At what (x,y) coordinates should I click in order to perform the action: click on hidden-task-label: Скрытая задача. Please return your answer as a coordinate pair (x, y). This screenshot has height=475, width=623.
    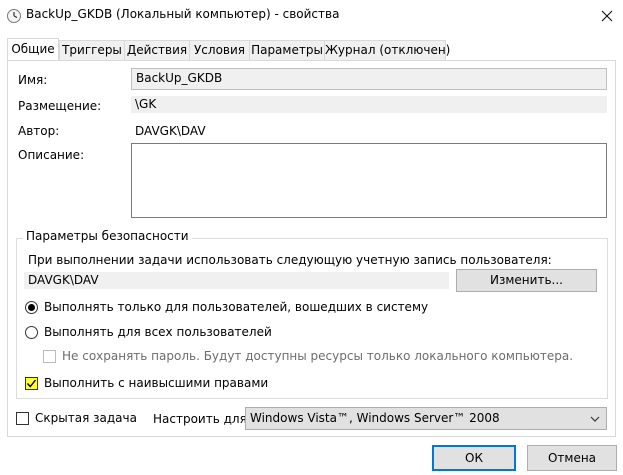
    Looking at the image, I should click on (86, 418).